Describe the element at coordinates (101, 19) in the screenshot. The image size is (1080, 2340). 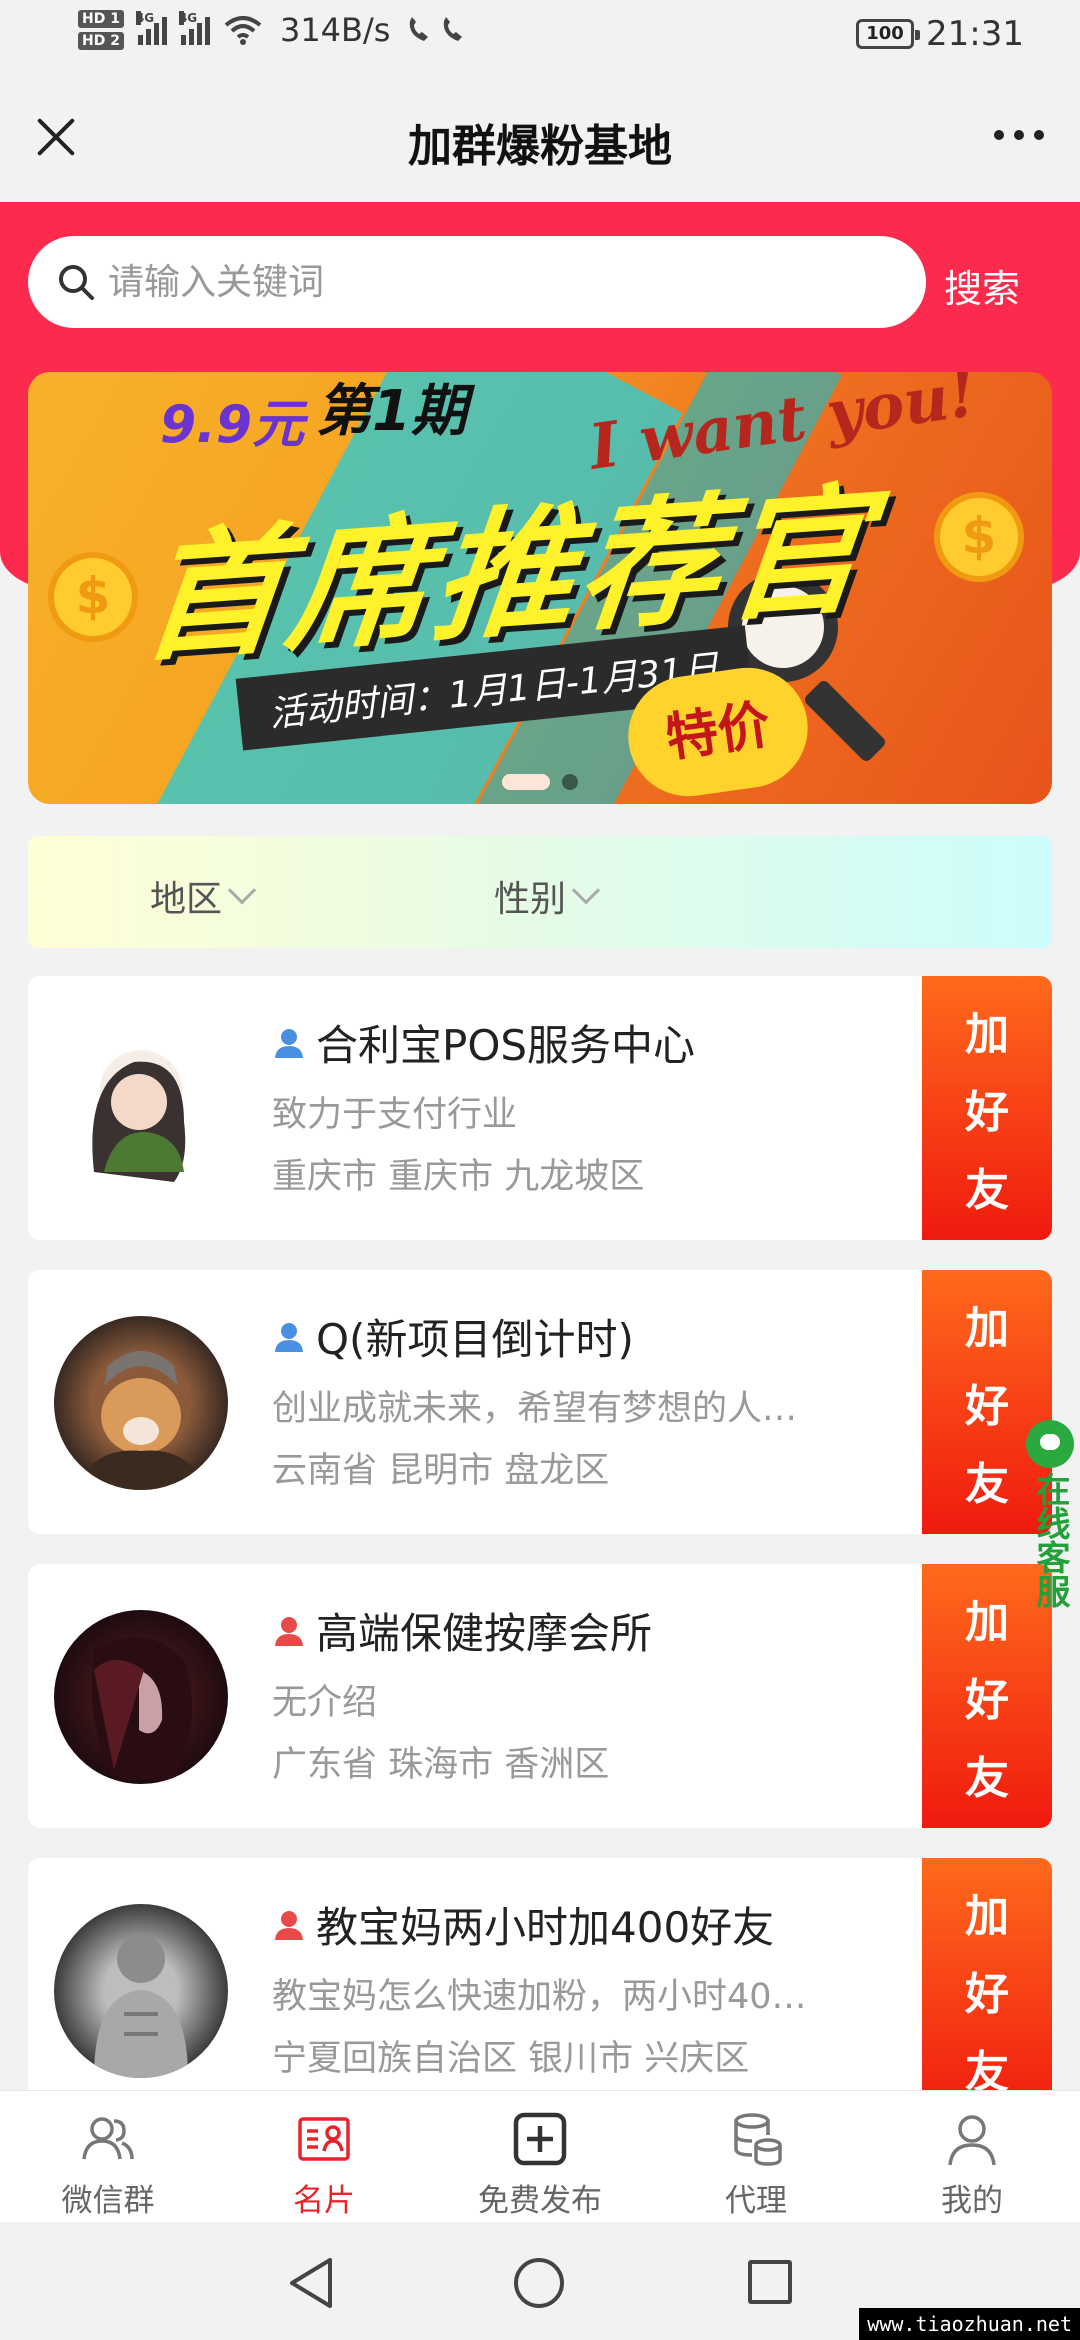
I see `hd1-badge: HD 1` at that location.